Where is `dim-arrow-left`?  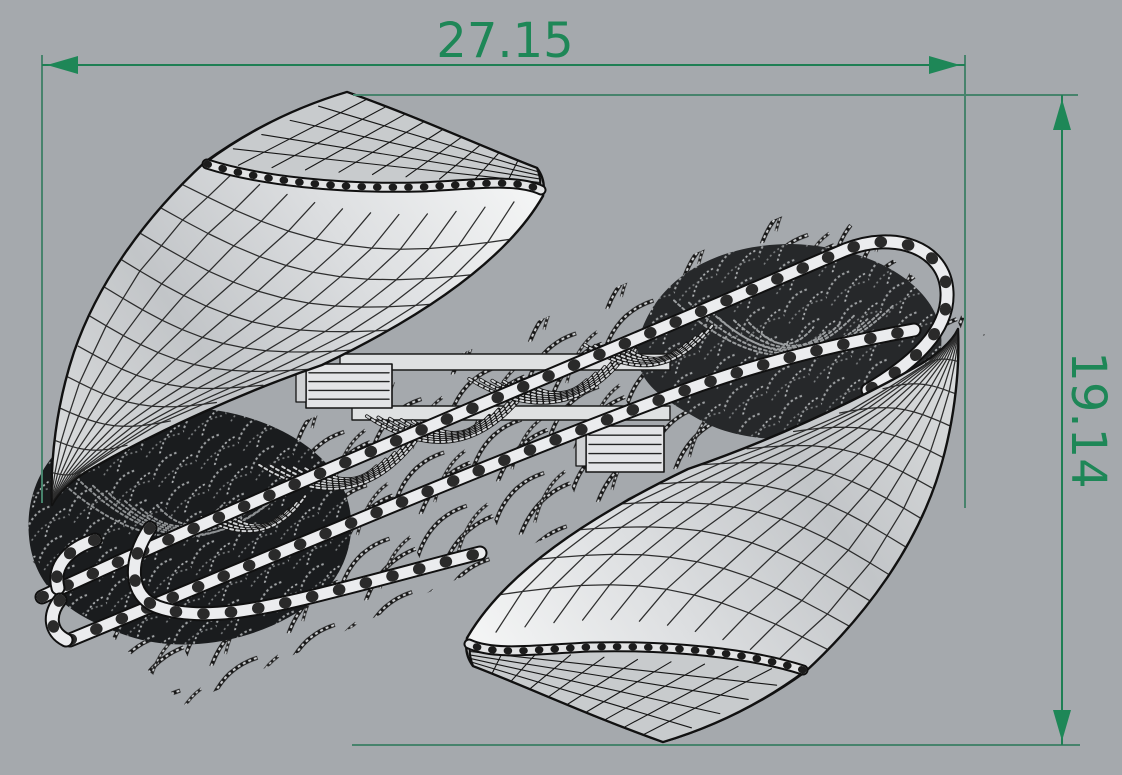 dim-arrow-left is located at coordinates (62, 65).